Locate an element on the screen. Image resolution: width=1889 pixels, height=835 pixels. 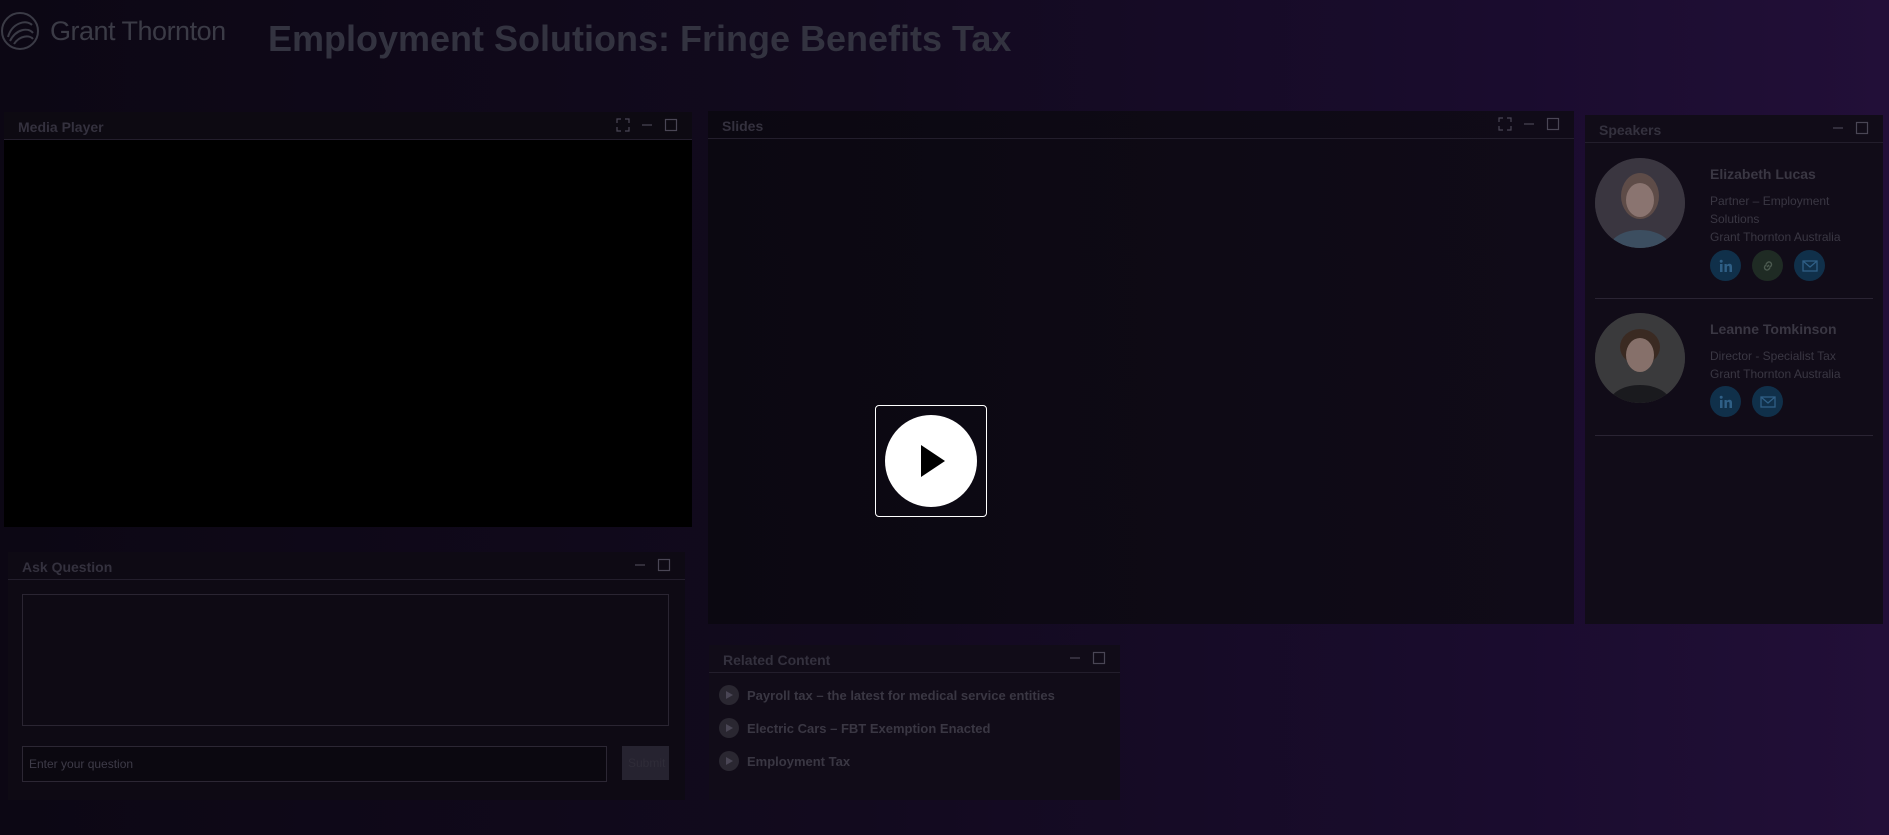
related-item-label: Employment Tax is located at coordinates (799, 761).